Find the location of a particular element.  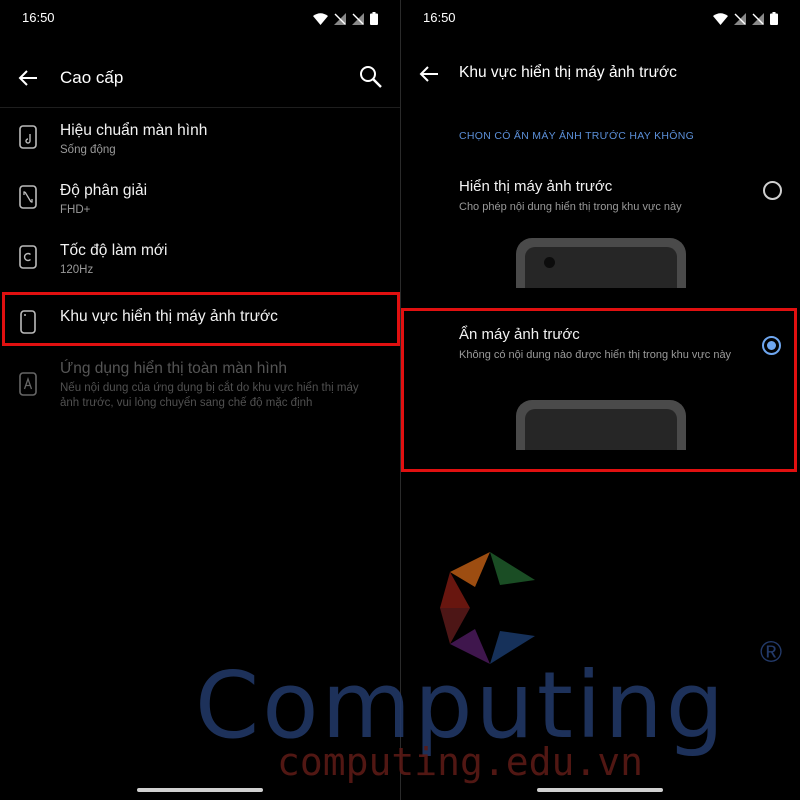

page-title: Khu vực hiển thị máy ảnh trước is located at coordinates (568, 72).